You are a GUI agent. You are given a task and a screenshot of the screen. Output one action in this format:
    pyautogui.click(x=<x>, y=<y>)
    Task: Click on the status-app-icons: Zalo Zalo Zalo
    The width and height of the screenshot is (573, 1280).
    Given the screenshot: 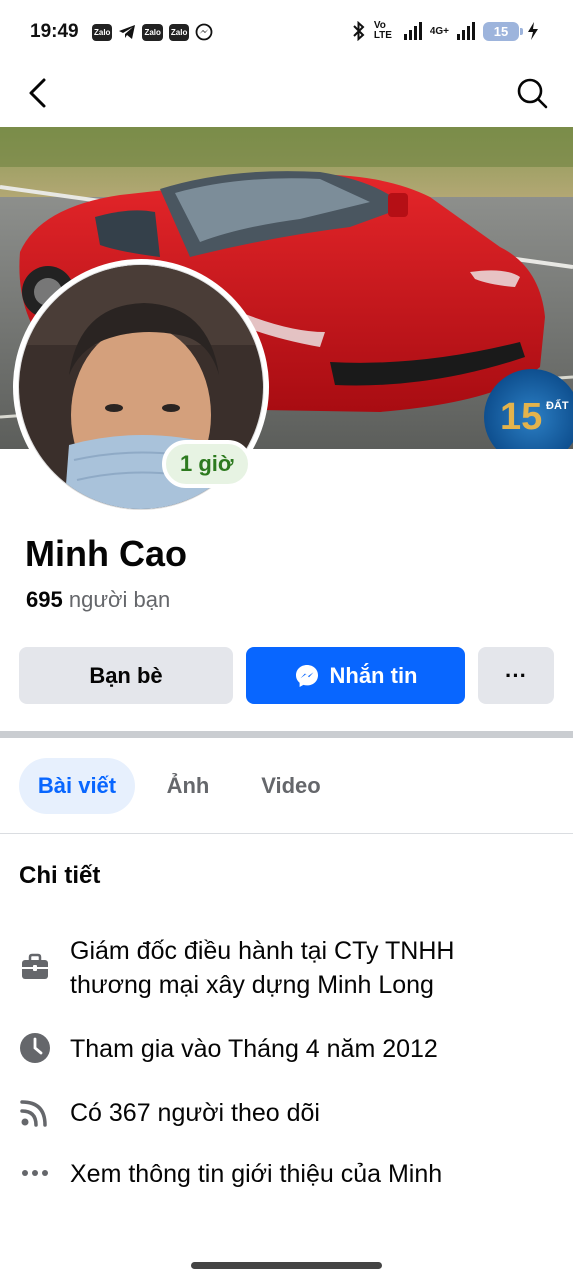 What is the action you would take?
    pyautogui.click(x=152, y=32)
    